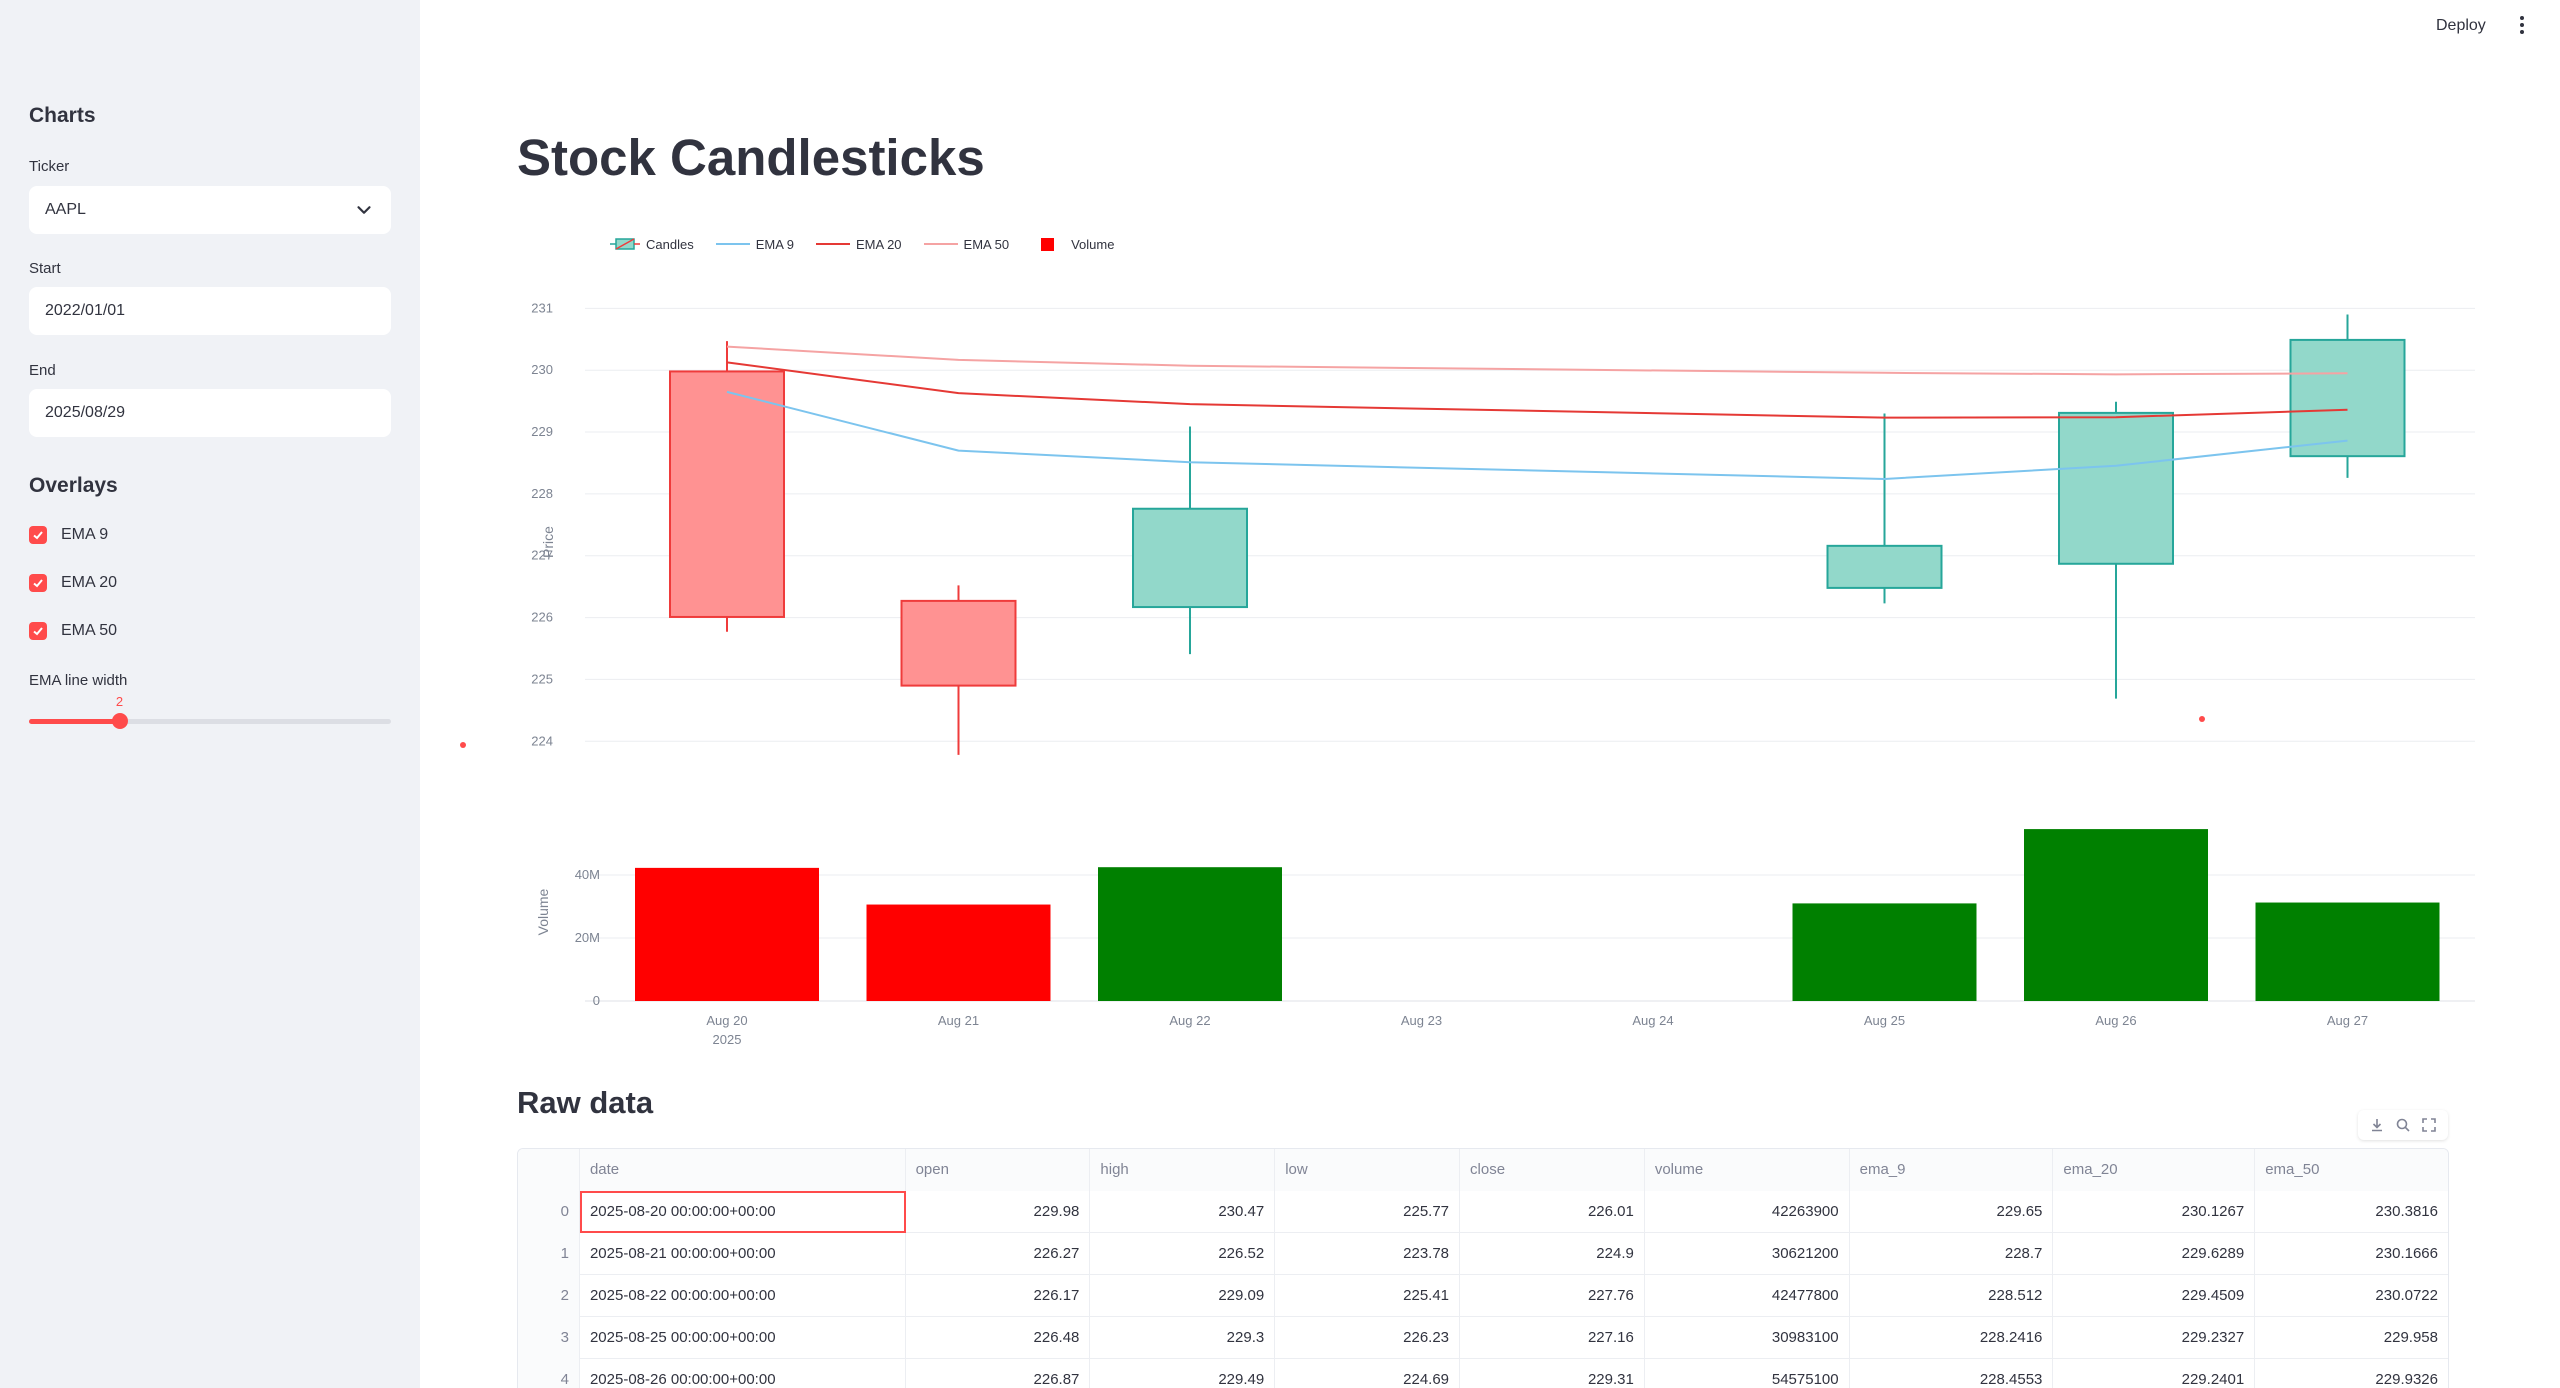 The height and width of the screenshot is (1388, 2560). Describe the element at coordinates (1421, 1020) in the screenshot. I see `x-tick-label: Aug 23` at that location.